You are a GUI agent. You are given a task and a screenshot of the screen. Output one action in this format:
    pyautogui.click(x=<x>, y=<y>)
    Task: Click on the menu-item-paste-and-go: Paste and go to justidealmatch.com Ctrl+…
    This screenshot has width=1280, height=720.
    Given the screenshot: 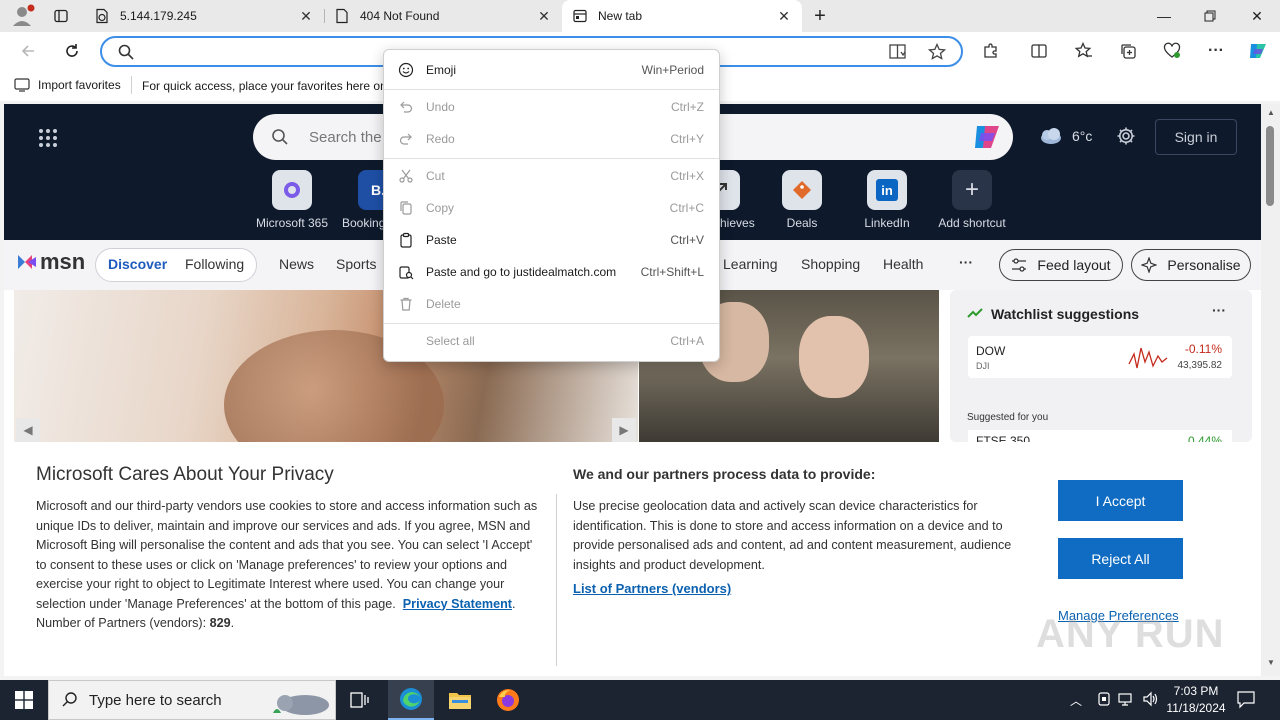 What is the action you would take?
    pyautogui.click(x=551, y=272)
    